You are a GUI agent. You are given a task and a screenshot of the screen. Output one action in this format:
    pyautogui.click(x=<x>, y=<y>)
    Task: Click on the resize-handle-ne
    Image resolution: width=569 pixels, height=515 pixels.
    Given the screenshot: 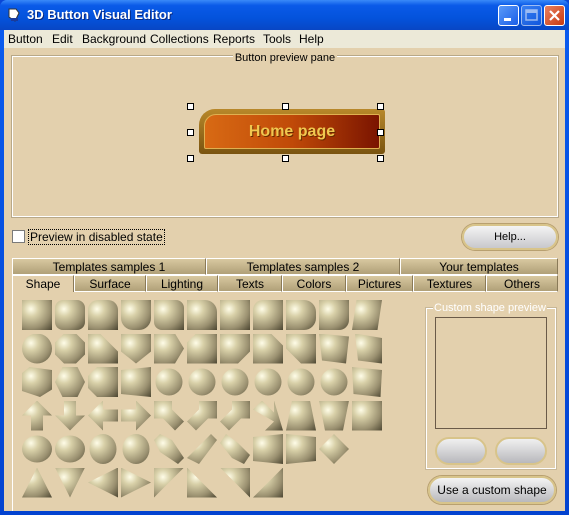 What is the action you would take?
    pyautogui.click(x=380, y=106)
    